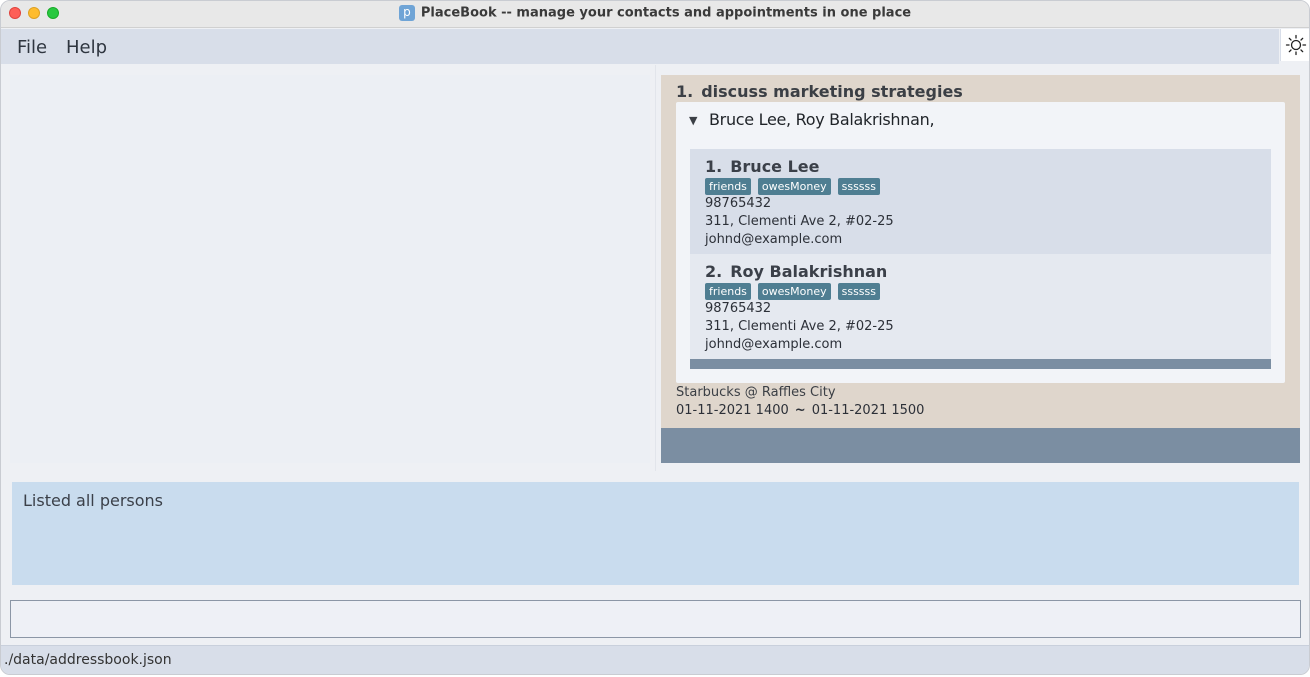 This screenshot has width=1310, height=677. Describe the element at coordinates (832, 91) in the screenshot. I see `appointment-description: discuss marketing strategies` at that location.